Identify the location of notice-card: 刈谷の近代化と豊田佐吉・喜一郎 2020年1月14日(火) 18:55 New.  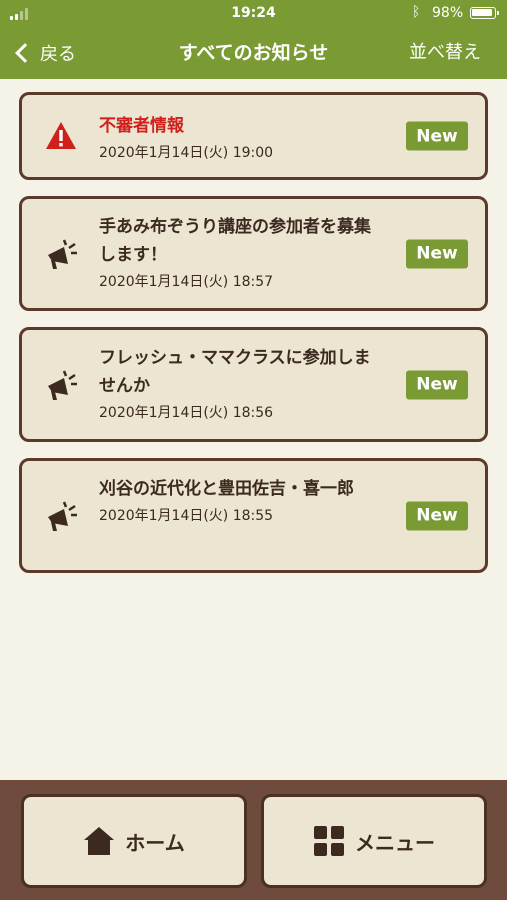
(253, 515).